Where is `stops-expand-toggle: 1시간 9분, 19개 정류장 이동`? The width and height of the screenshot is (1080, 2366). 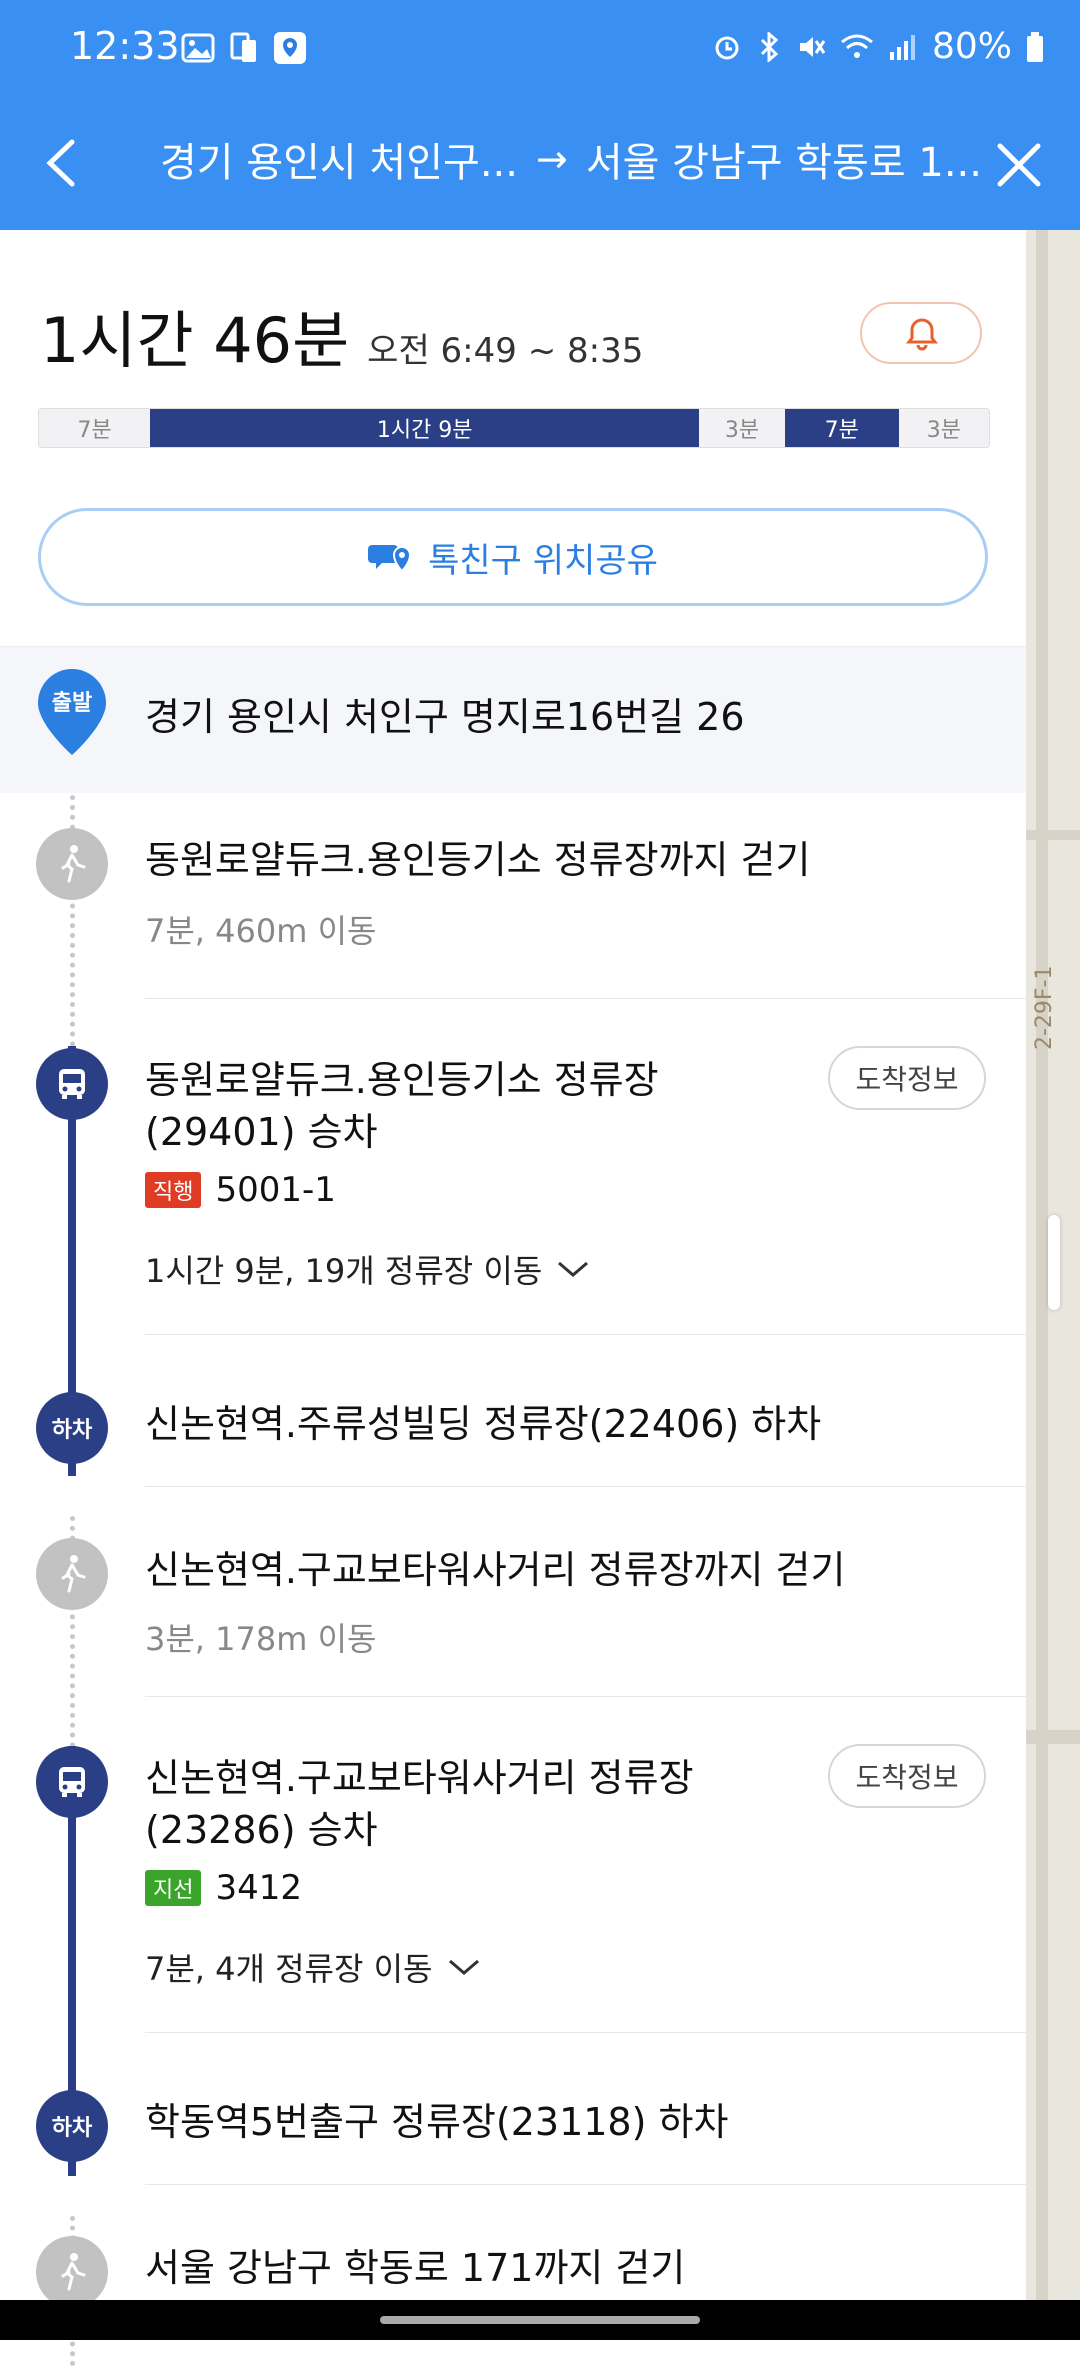 stops-expand-toggle: 1시간 9분, 19개 정류장 이동 is located at coordinates (367, 1269).